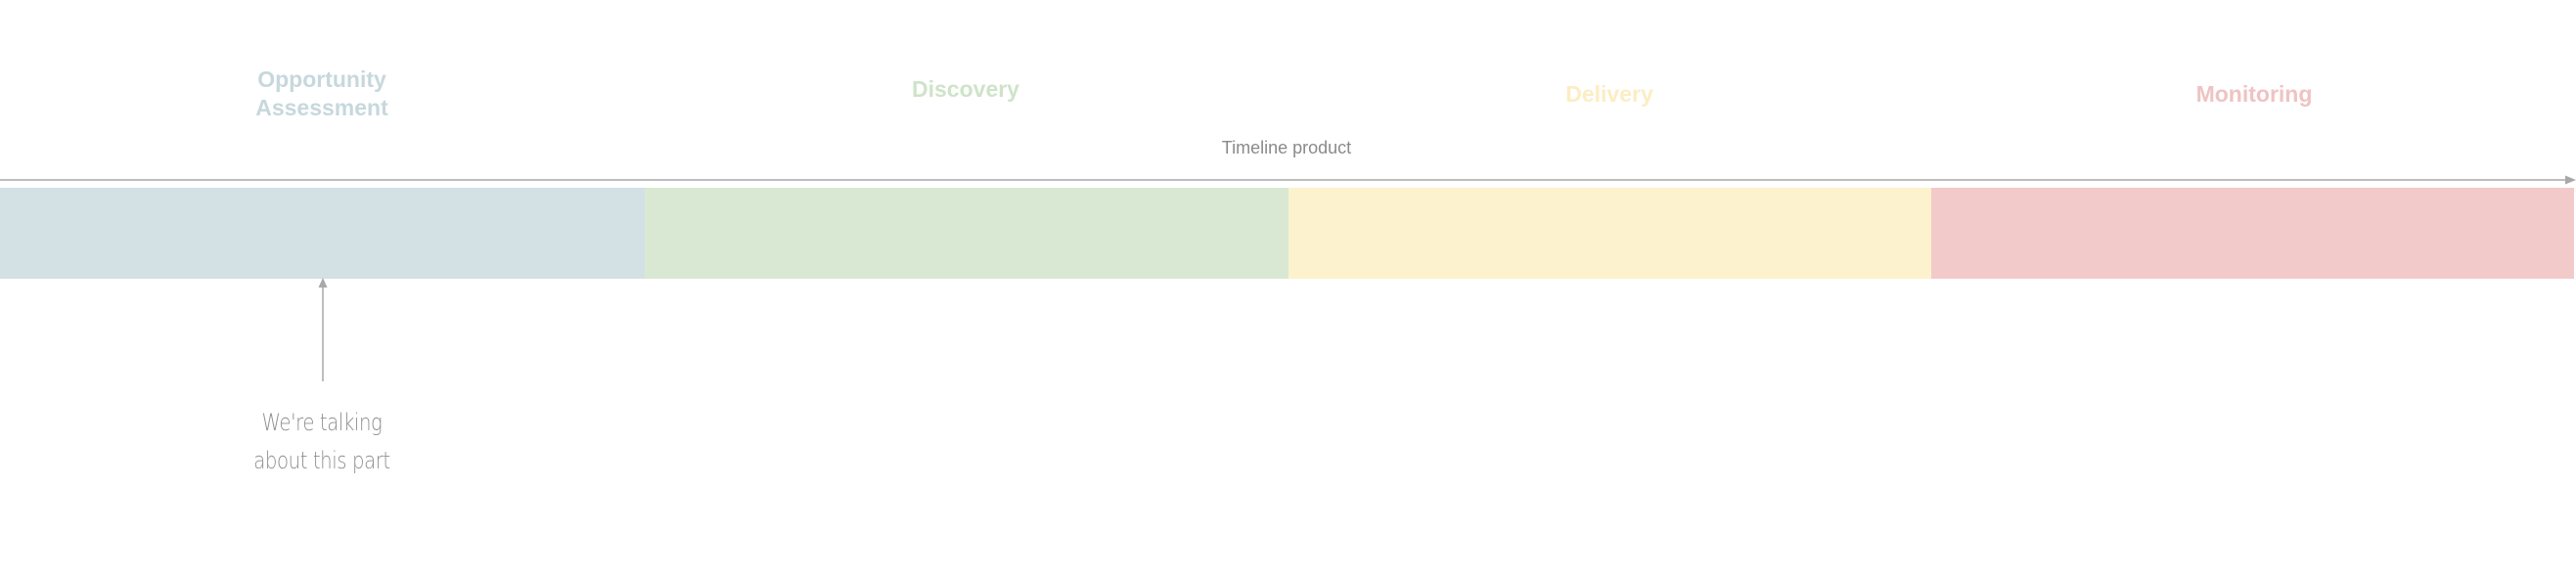  I want to click on timeline-arrowhead, so click(2570, 180).